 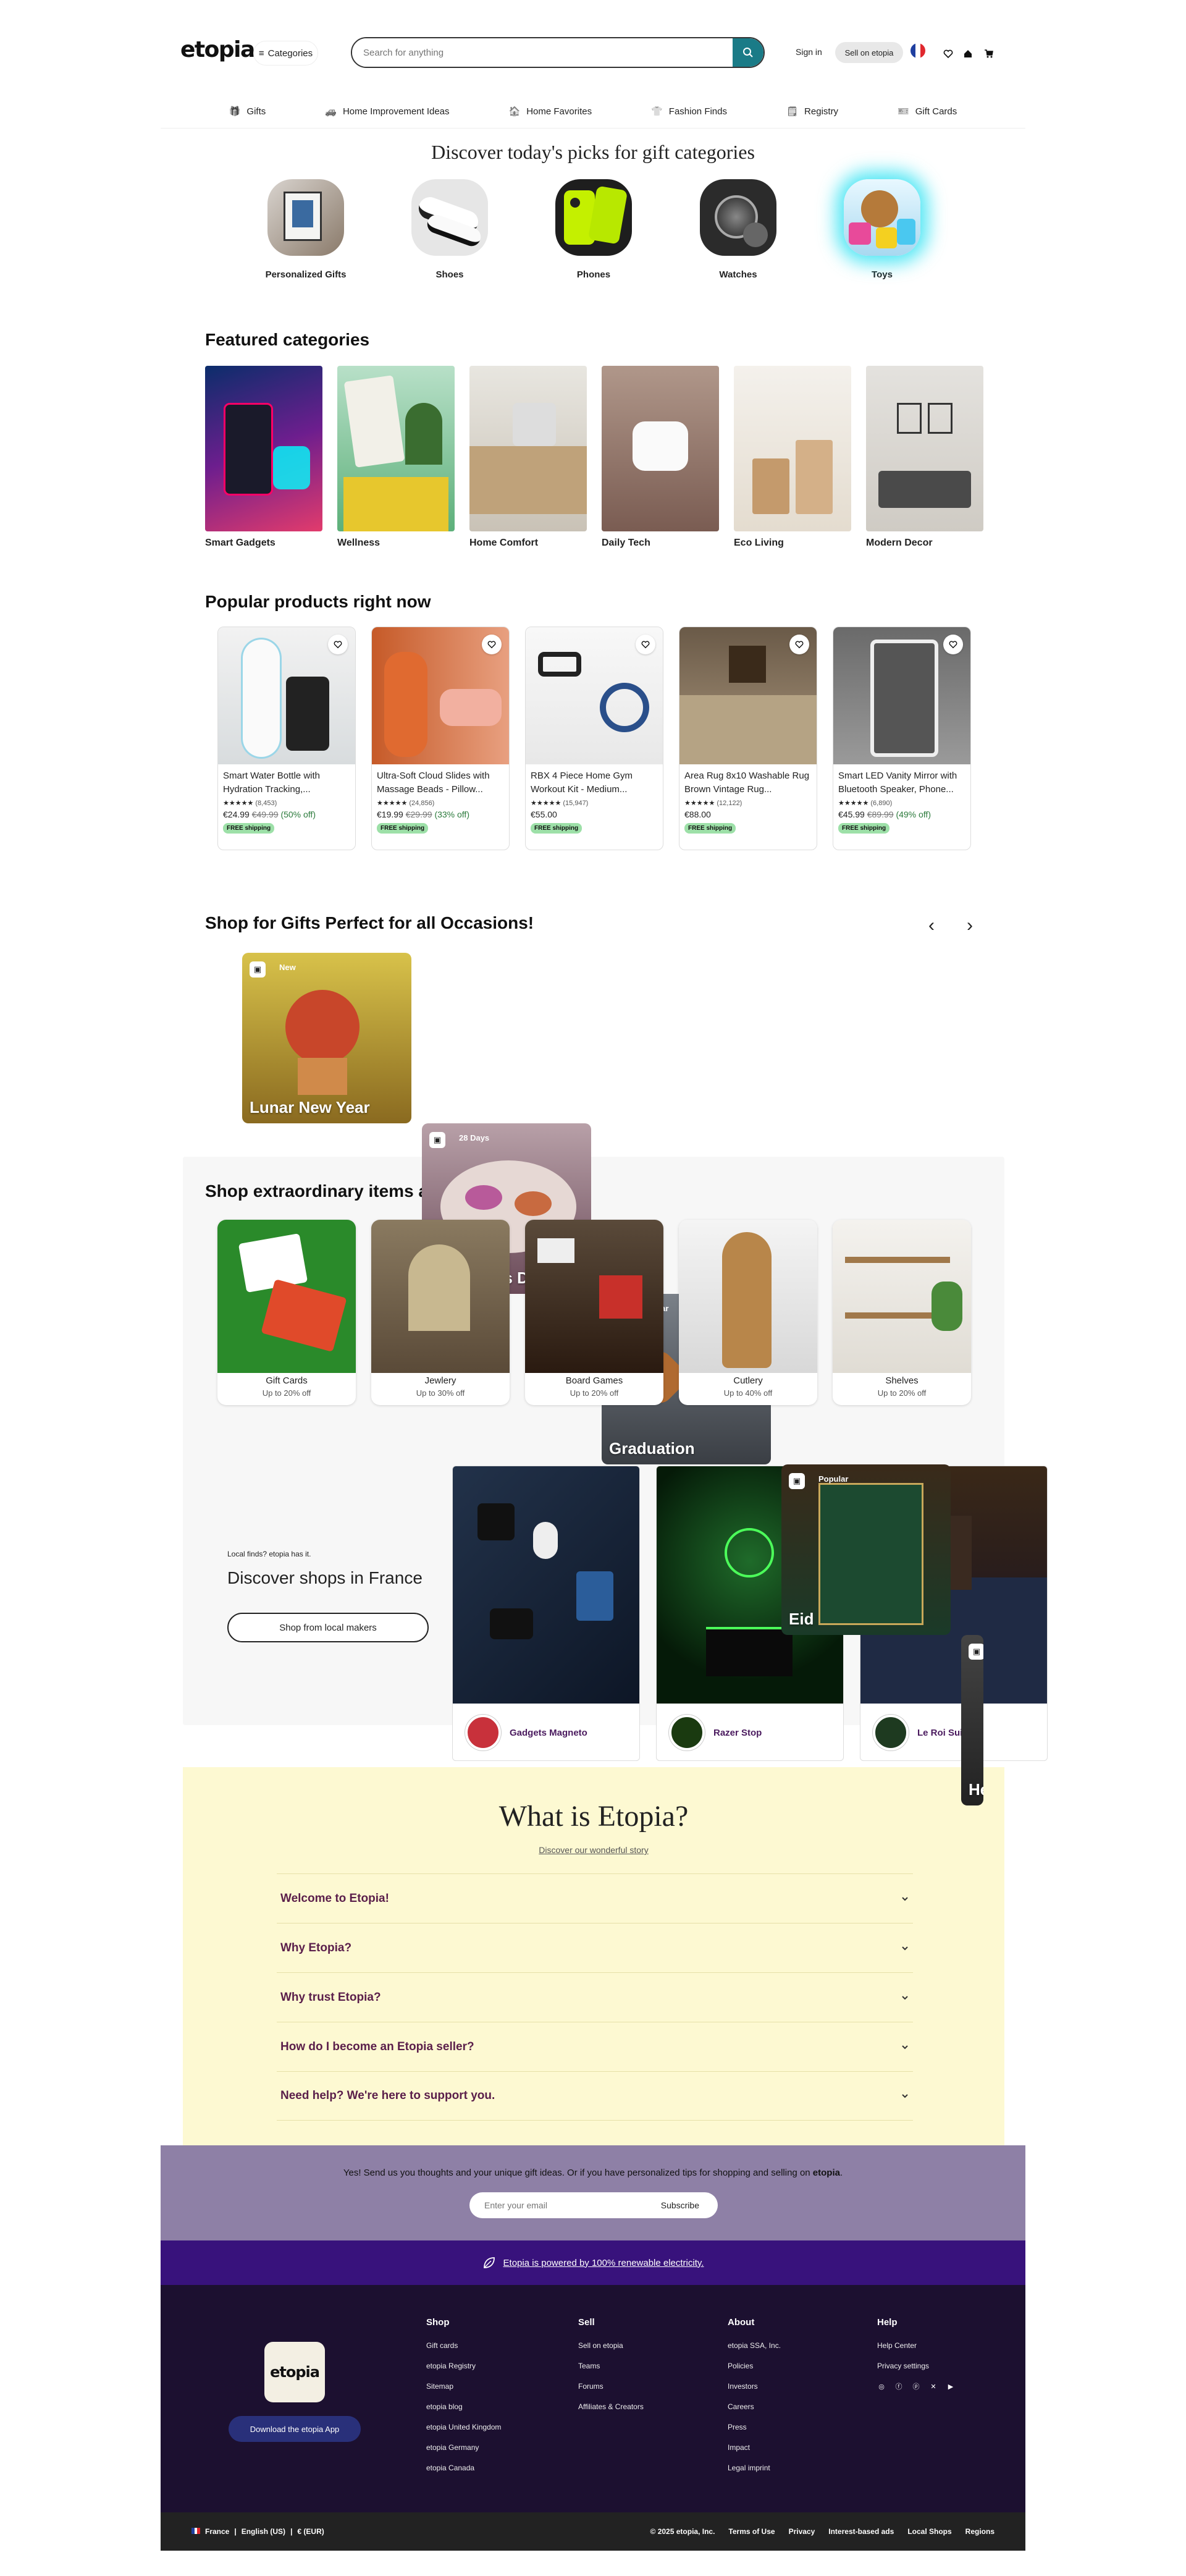 What do you see at coordinates (738, 229) in the screenshot?
I see `gift-category-watches: Watches` at bounding box center [738, 229].